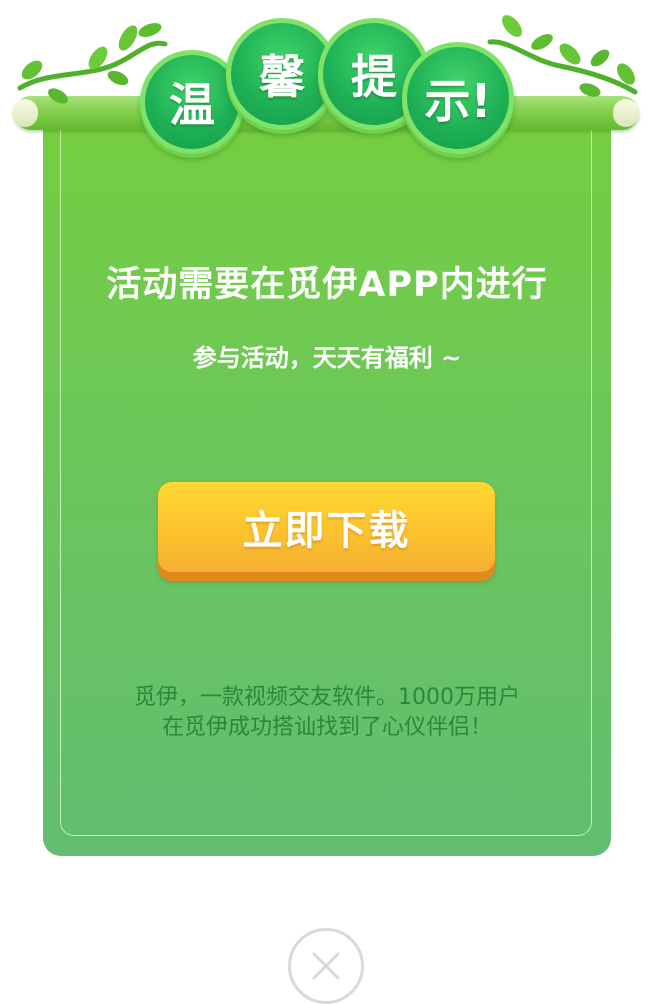 Image resolution: width=653 pixels, height=1004 pixels. Describe the element at coordinates (327, 358) in the screenshot. I see `subline-text: 参与活动，天天有福利 ~` at that location.